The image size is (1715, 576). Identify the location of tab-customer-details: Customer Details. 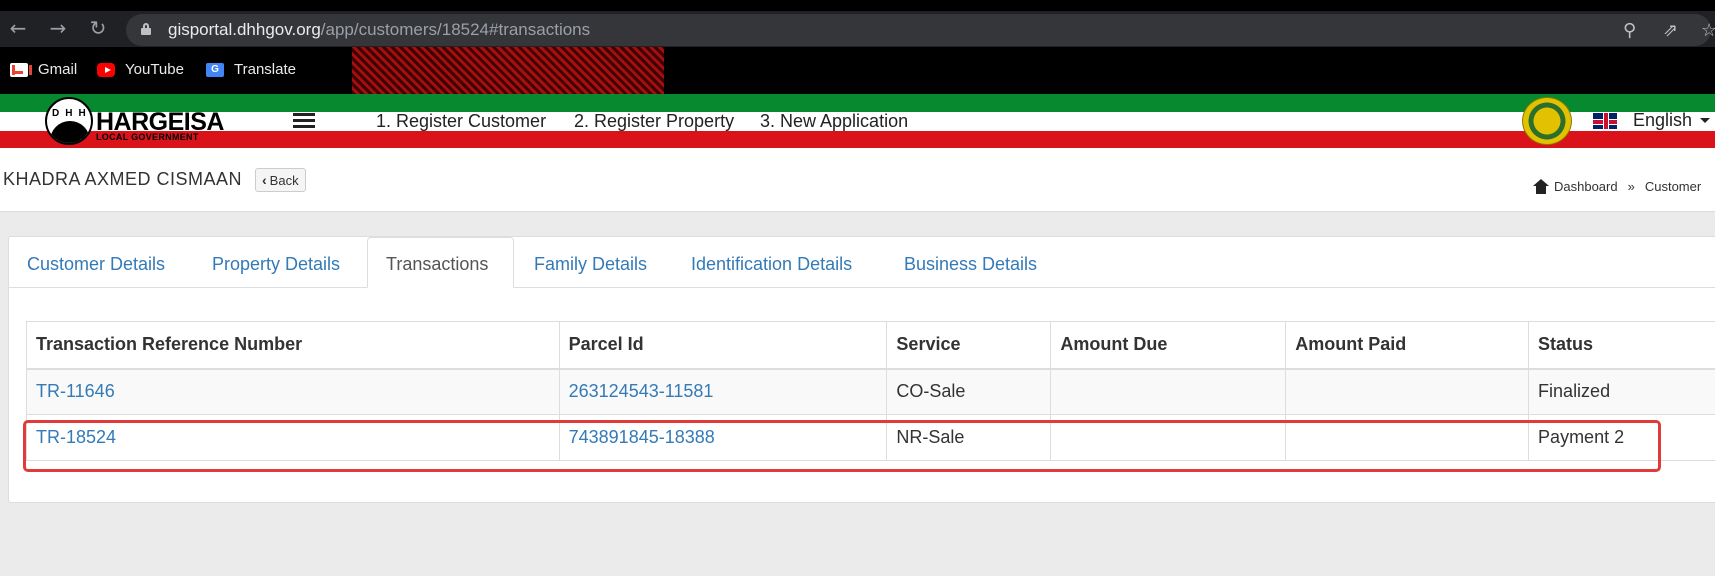
(96, 264).